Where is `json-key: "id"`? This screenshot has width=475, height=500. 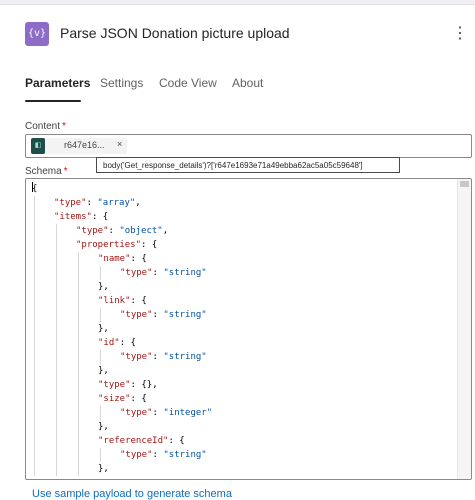
json-key: "id" is located at coordinates (109, 343).